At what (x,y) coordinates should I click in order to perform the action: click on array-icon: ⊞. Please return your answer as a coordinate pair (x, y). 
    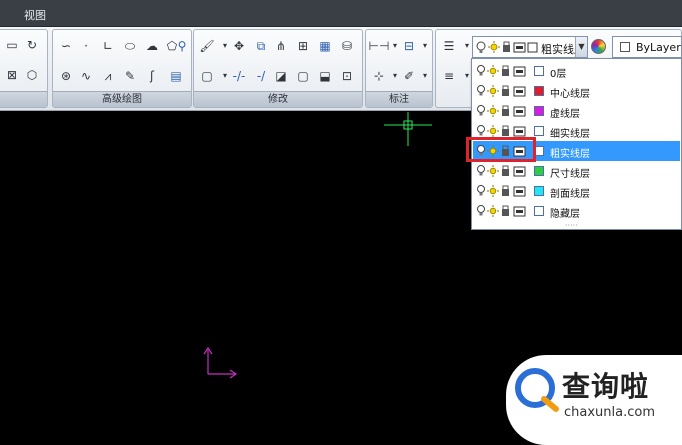
    Looking at the image, I should click on (303, 46).